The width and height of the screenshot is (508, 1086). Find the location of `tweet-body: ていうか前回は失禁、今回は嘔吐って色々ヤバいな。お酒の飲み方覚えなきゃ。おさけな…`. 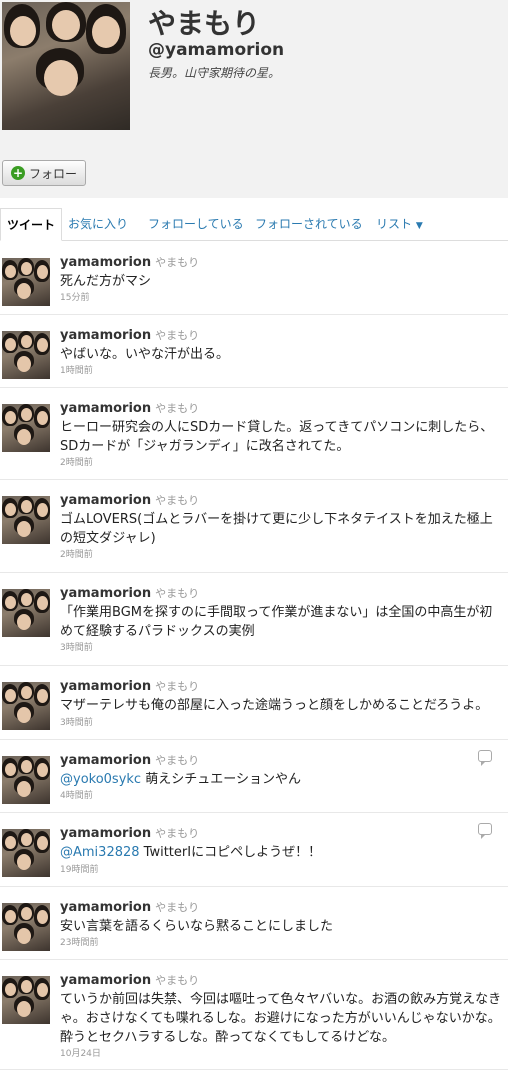

tweet-body: ていうか前回は失禁、今回は嘔吐って色々ヤバいな。お酒の飲み方覚えなきゃ。おさけな… is located at coordinates (281, 1018).